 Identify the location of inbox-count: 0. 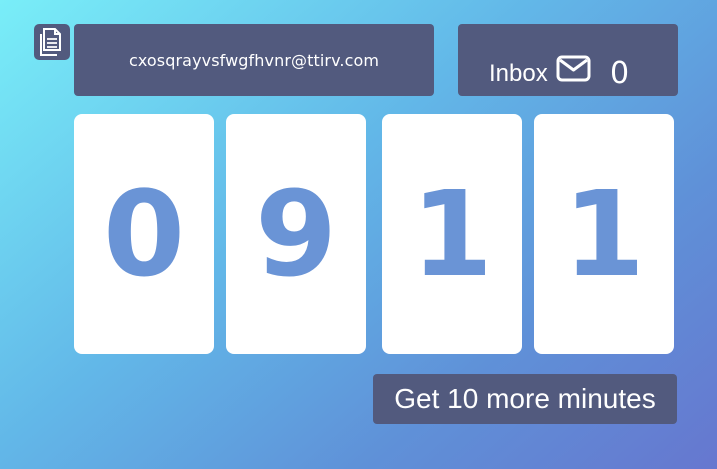
(620, 73).